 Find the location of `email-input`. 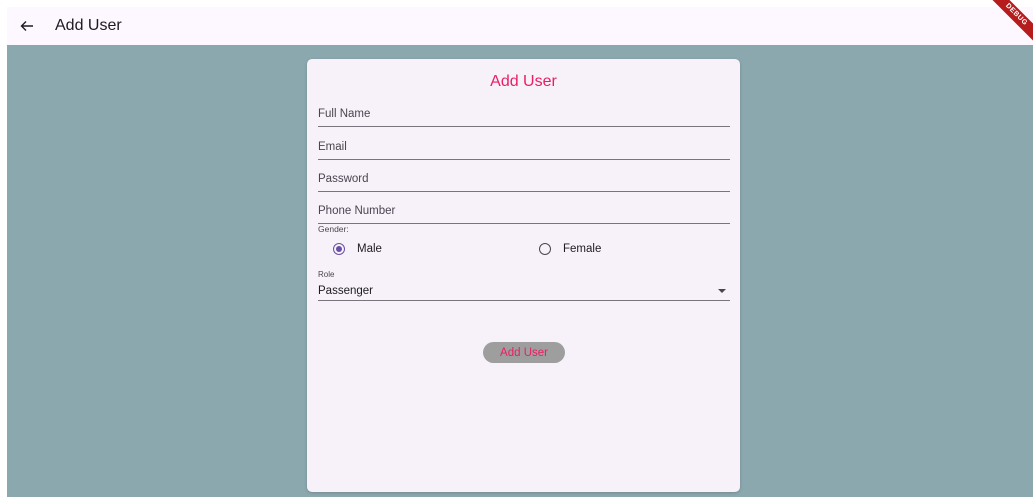

email-input is located at coordinates (524, 147).